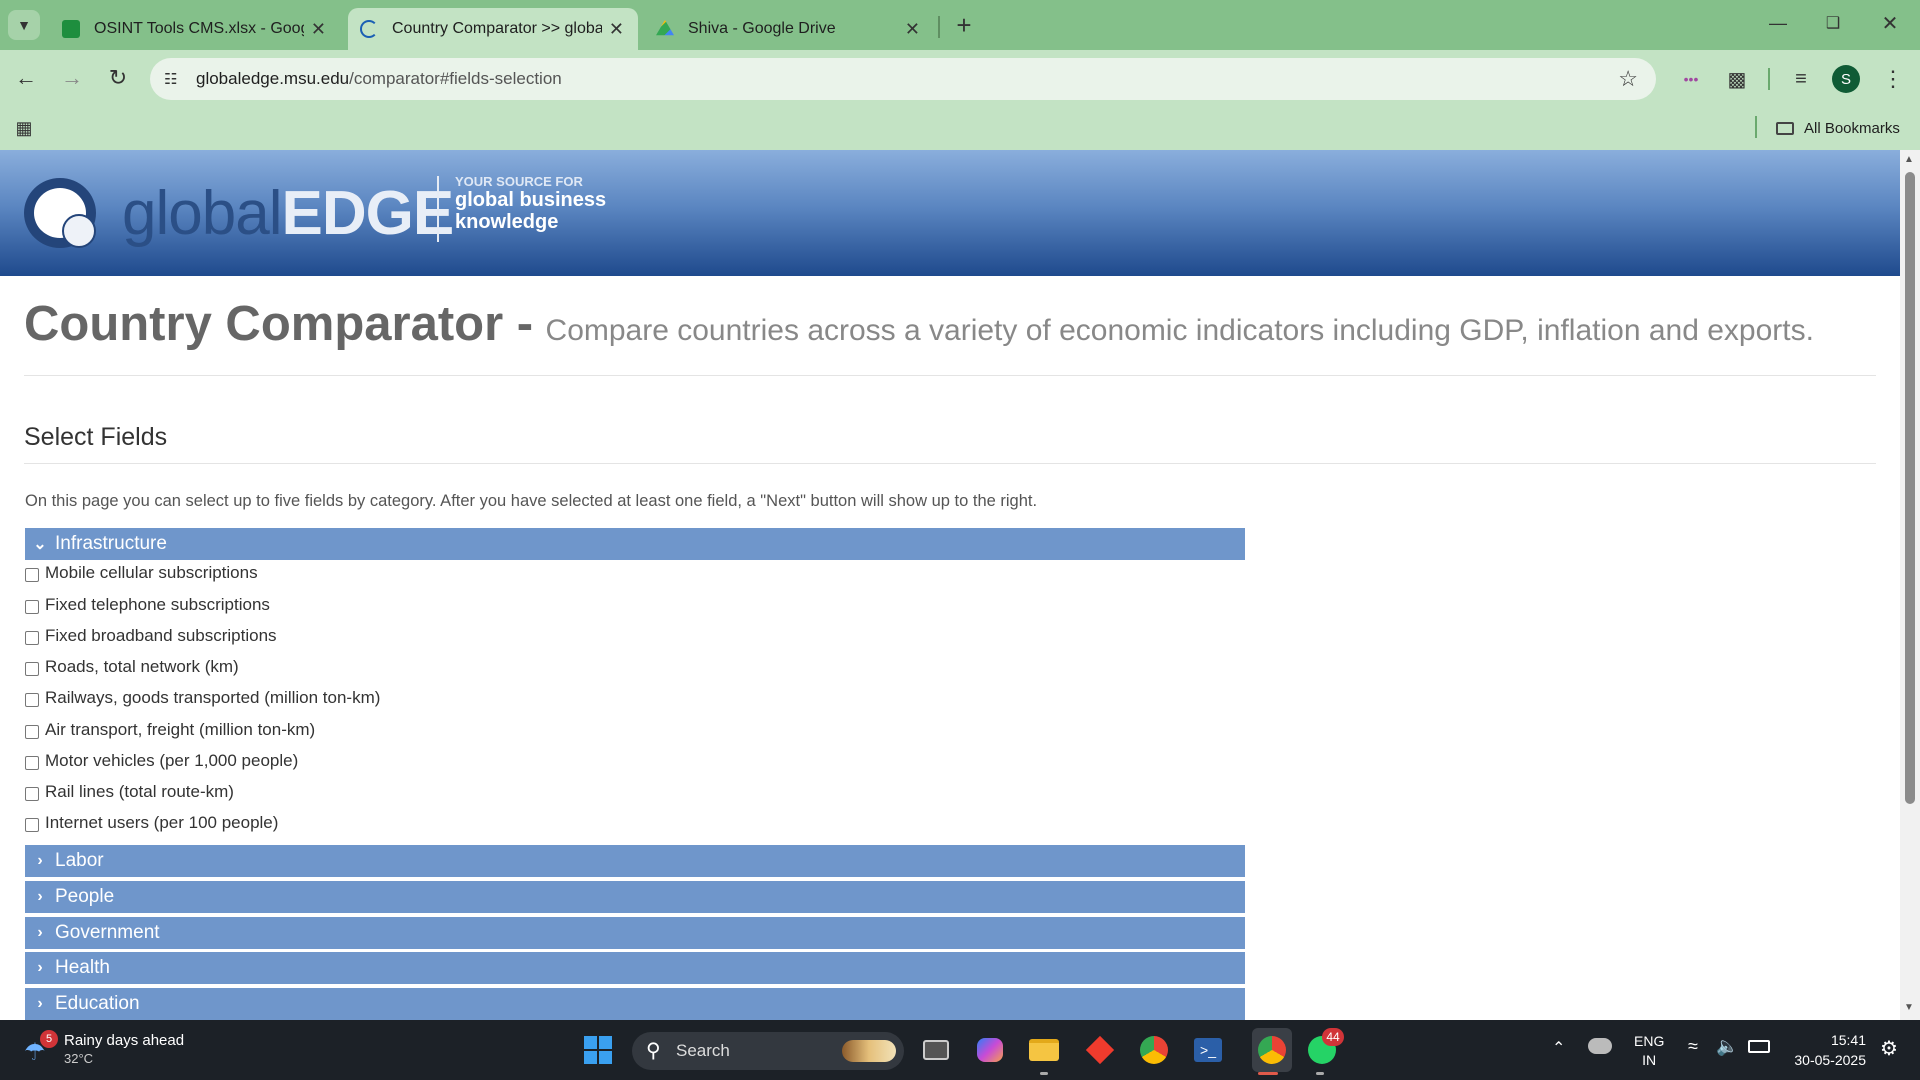  I want to click on chrome-active-indicator, so click(1268, 1073).